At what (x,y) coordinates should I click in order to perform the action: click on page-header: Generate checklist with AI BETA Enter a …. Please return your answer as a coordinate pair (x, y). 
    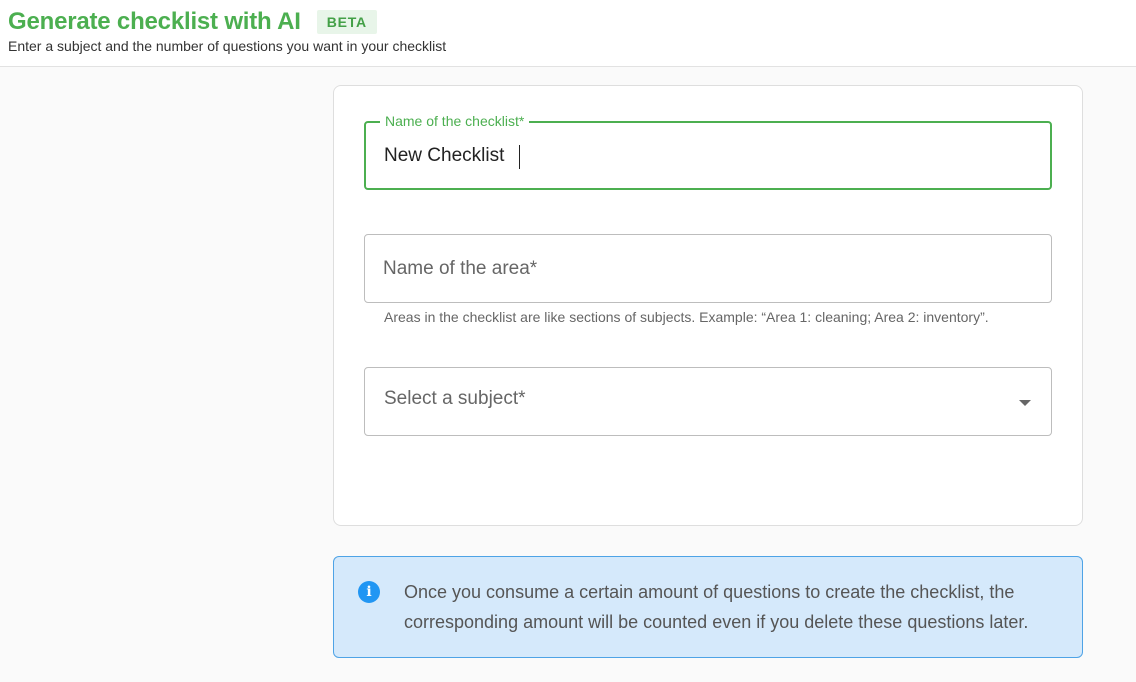
    Looking at the image, I should click on (568, 33).